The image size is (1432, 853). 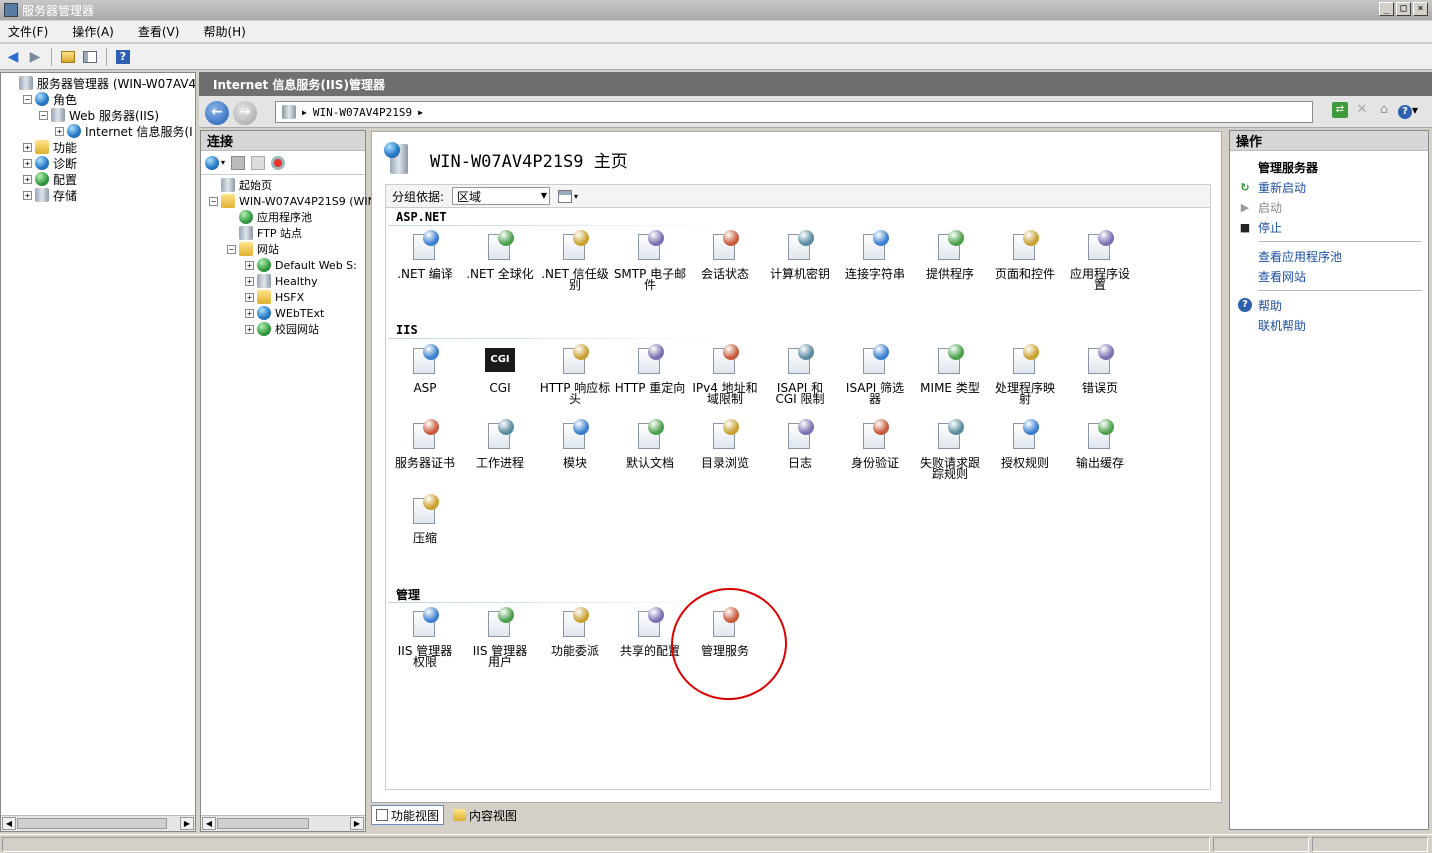 I want to click on action-view-app-pools-label: 查看应用程序池, so click(x=1300, y=256).